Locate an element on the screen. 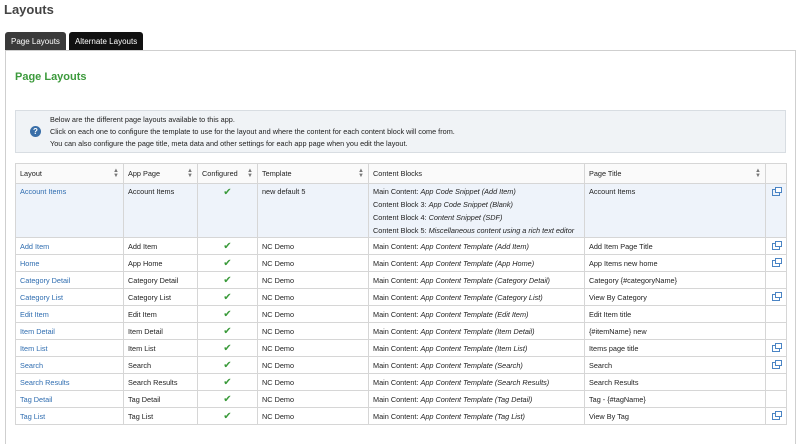 This screenshot has width=800, height=444. tab-bar: Page Layouts Alternate Layouts is located at coordinates (74, 41).